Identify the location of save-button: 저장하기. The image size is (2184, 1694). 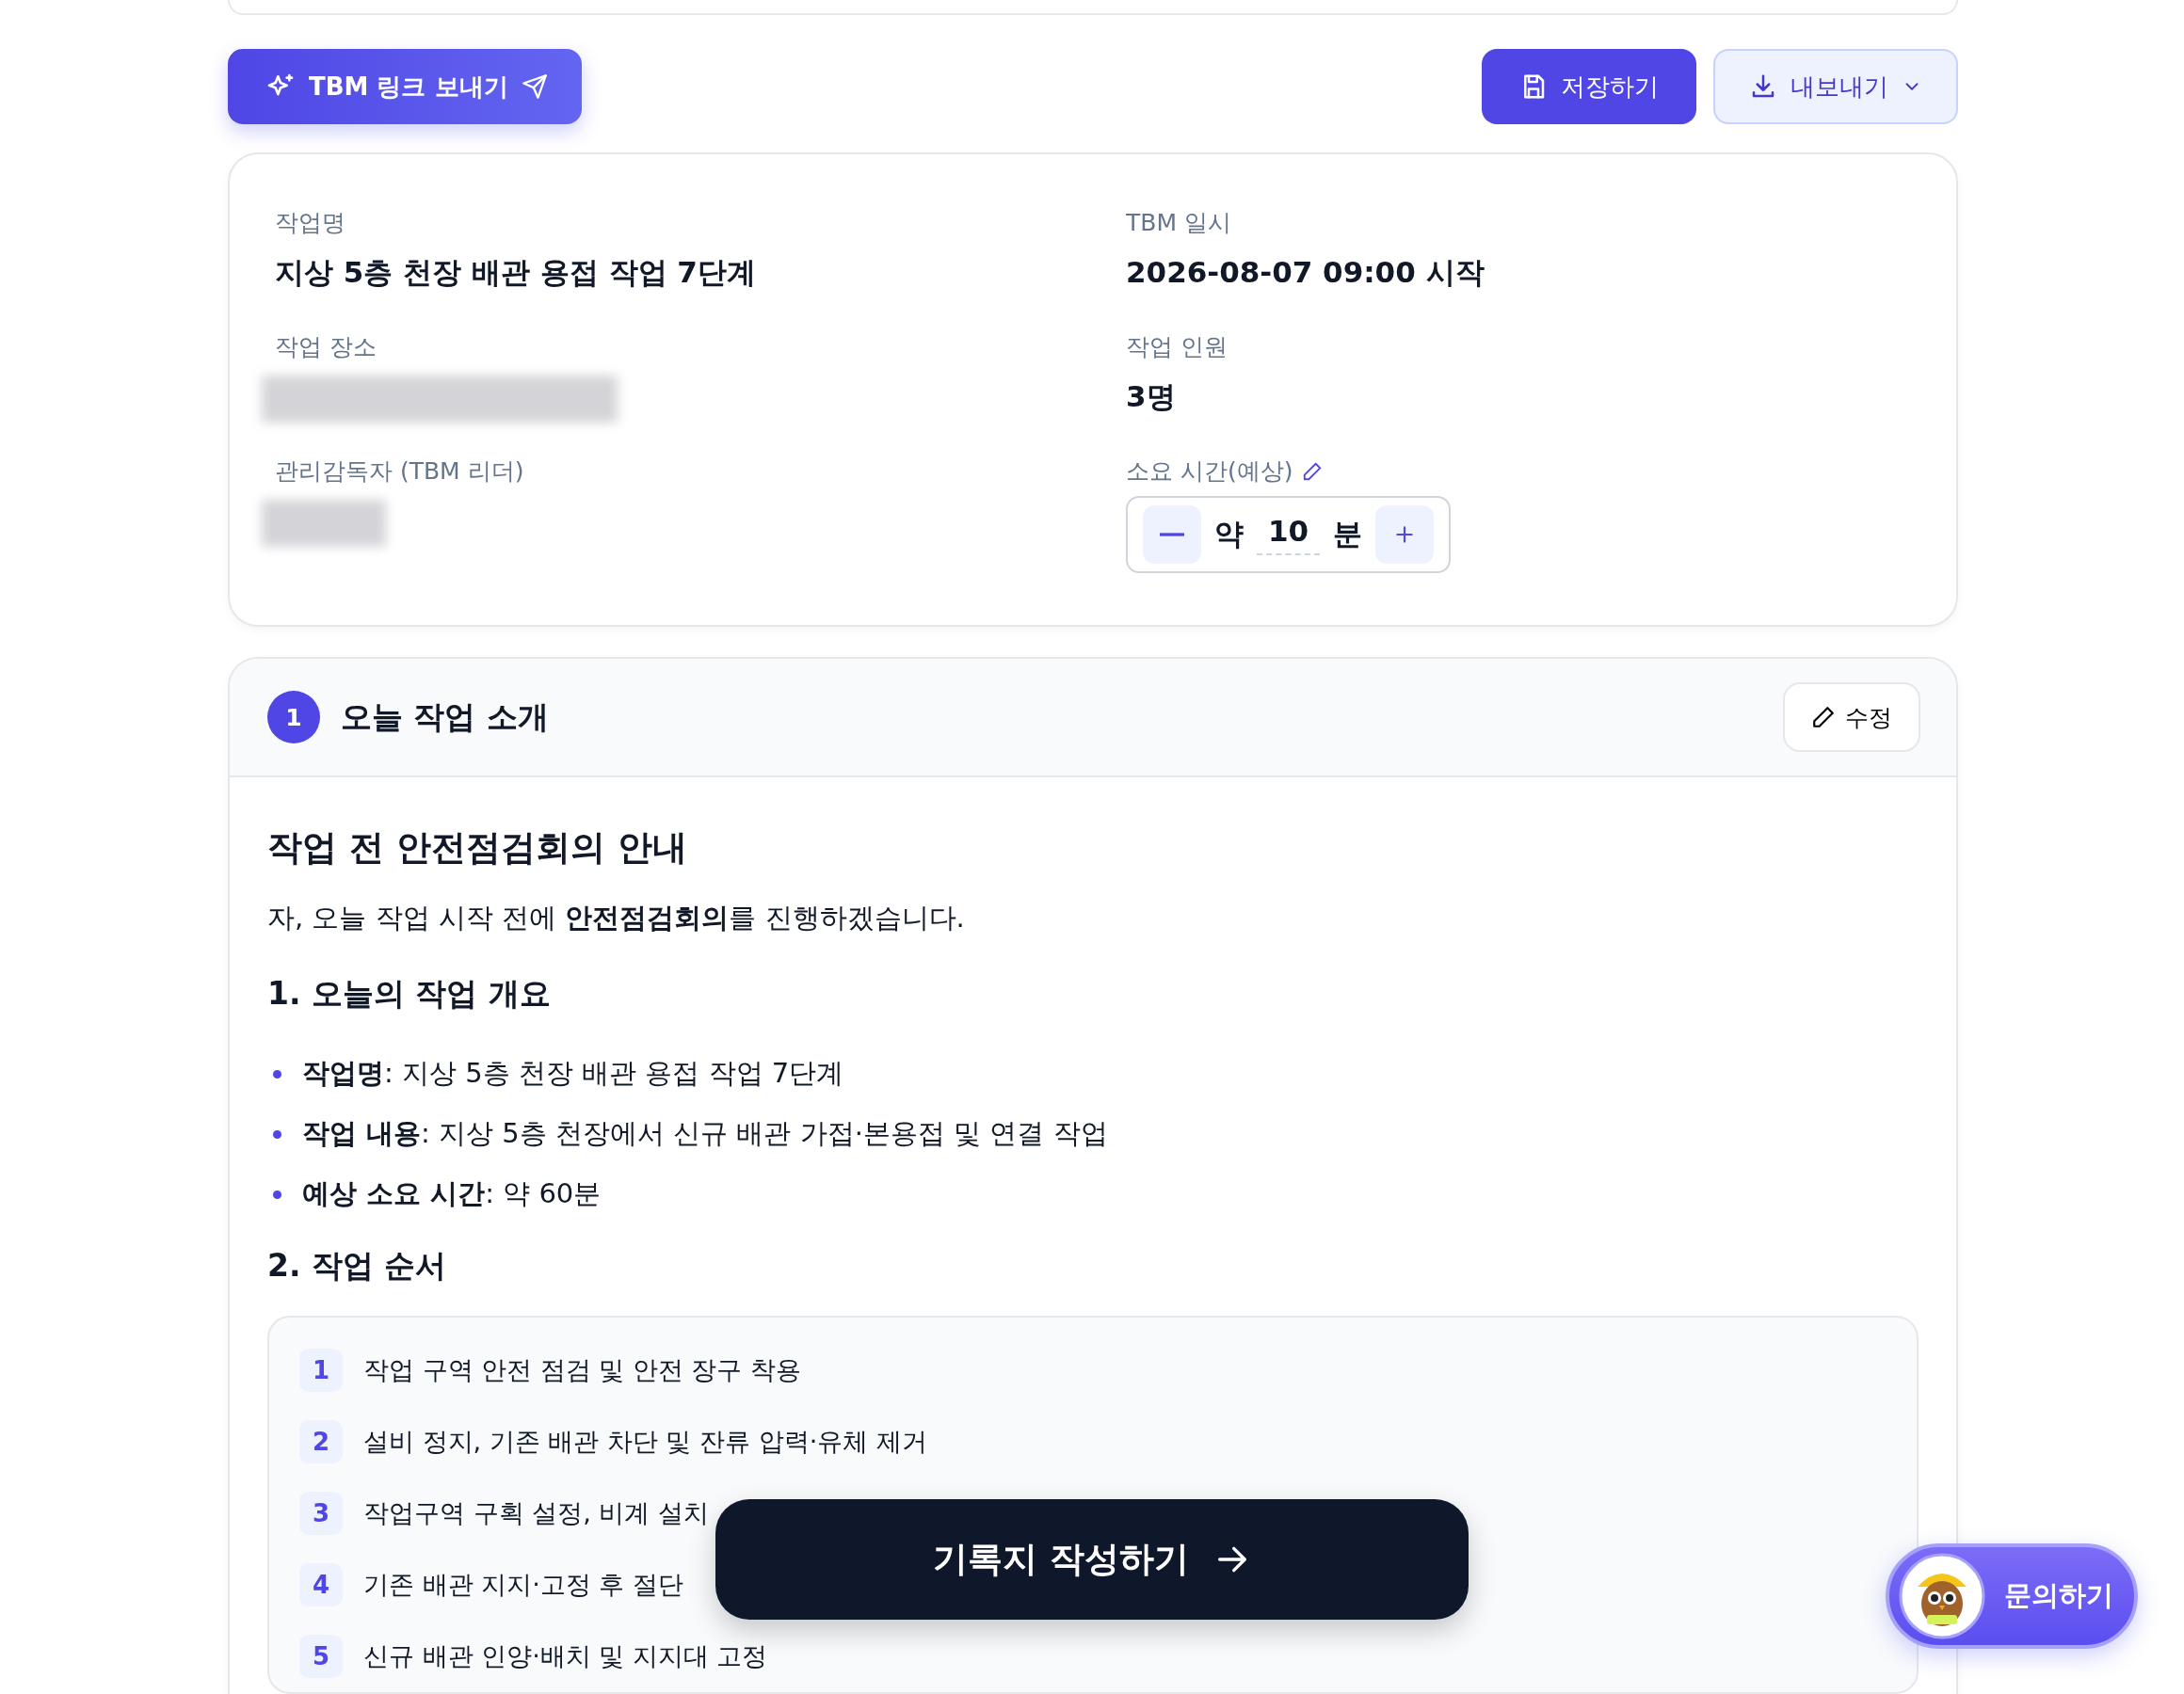
(1589, 86).